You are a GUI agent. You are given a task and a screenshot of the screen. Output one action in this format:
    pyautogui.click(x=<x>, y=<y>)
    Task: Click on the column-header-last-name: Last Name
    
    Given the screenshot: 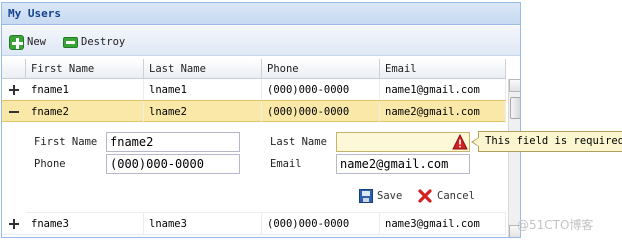 What is the action you would take?
    pyautogui.click(x=203, y=69)
    